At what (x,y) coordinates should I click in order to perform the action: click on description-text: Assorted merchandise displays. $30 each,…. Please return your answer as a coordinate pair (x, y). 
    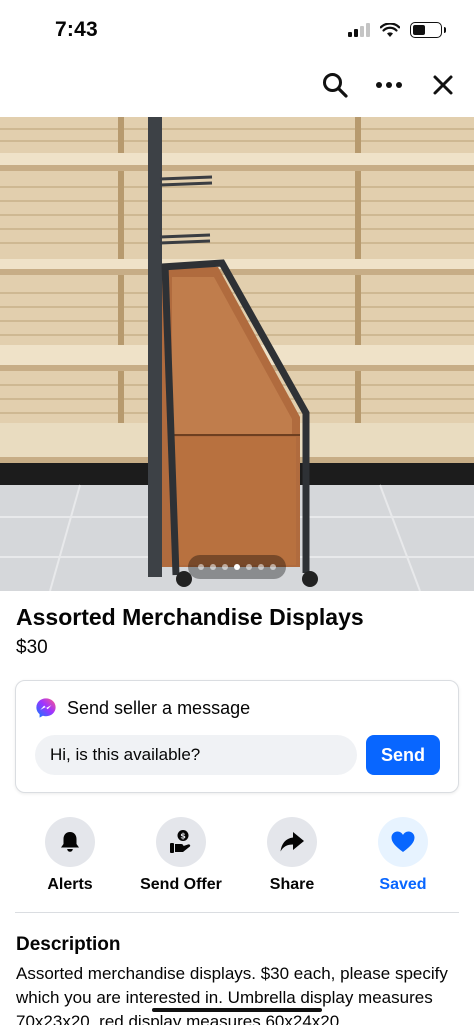
    Looking at the image, I should click on (232, 994).